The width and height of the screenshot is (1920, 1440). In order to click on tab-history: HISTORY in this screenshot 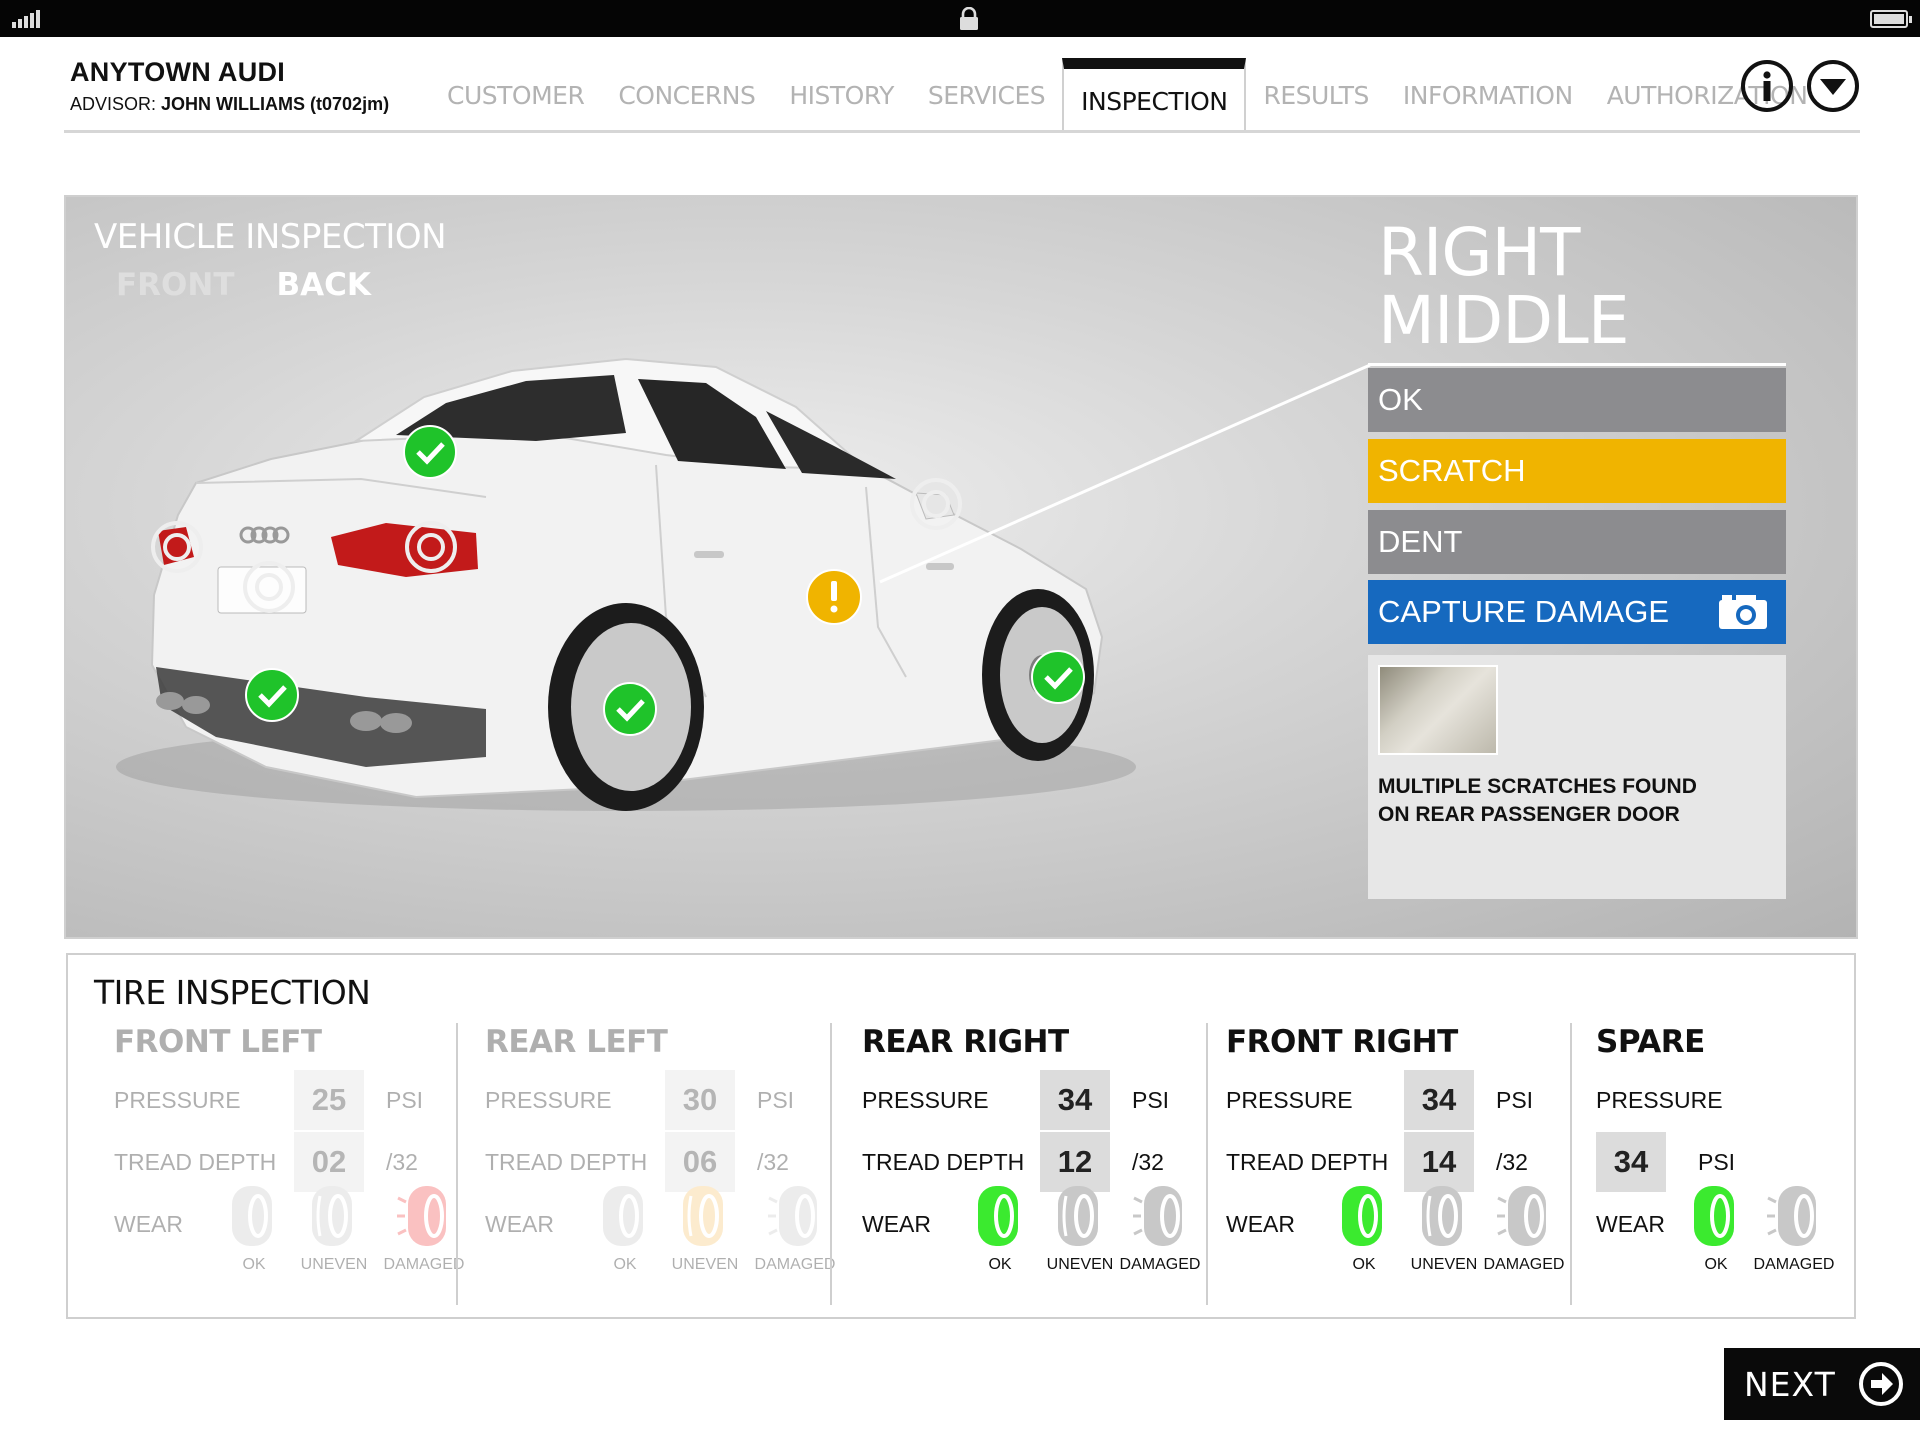, I will do `click(841, 95)`.